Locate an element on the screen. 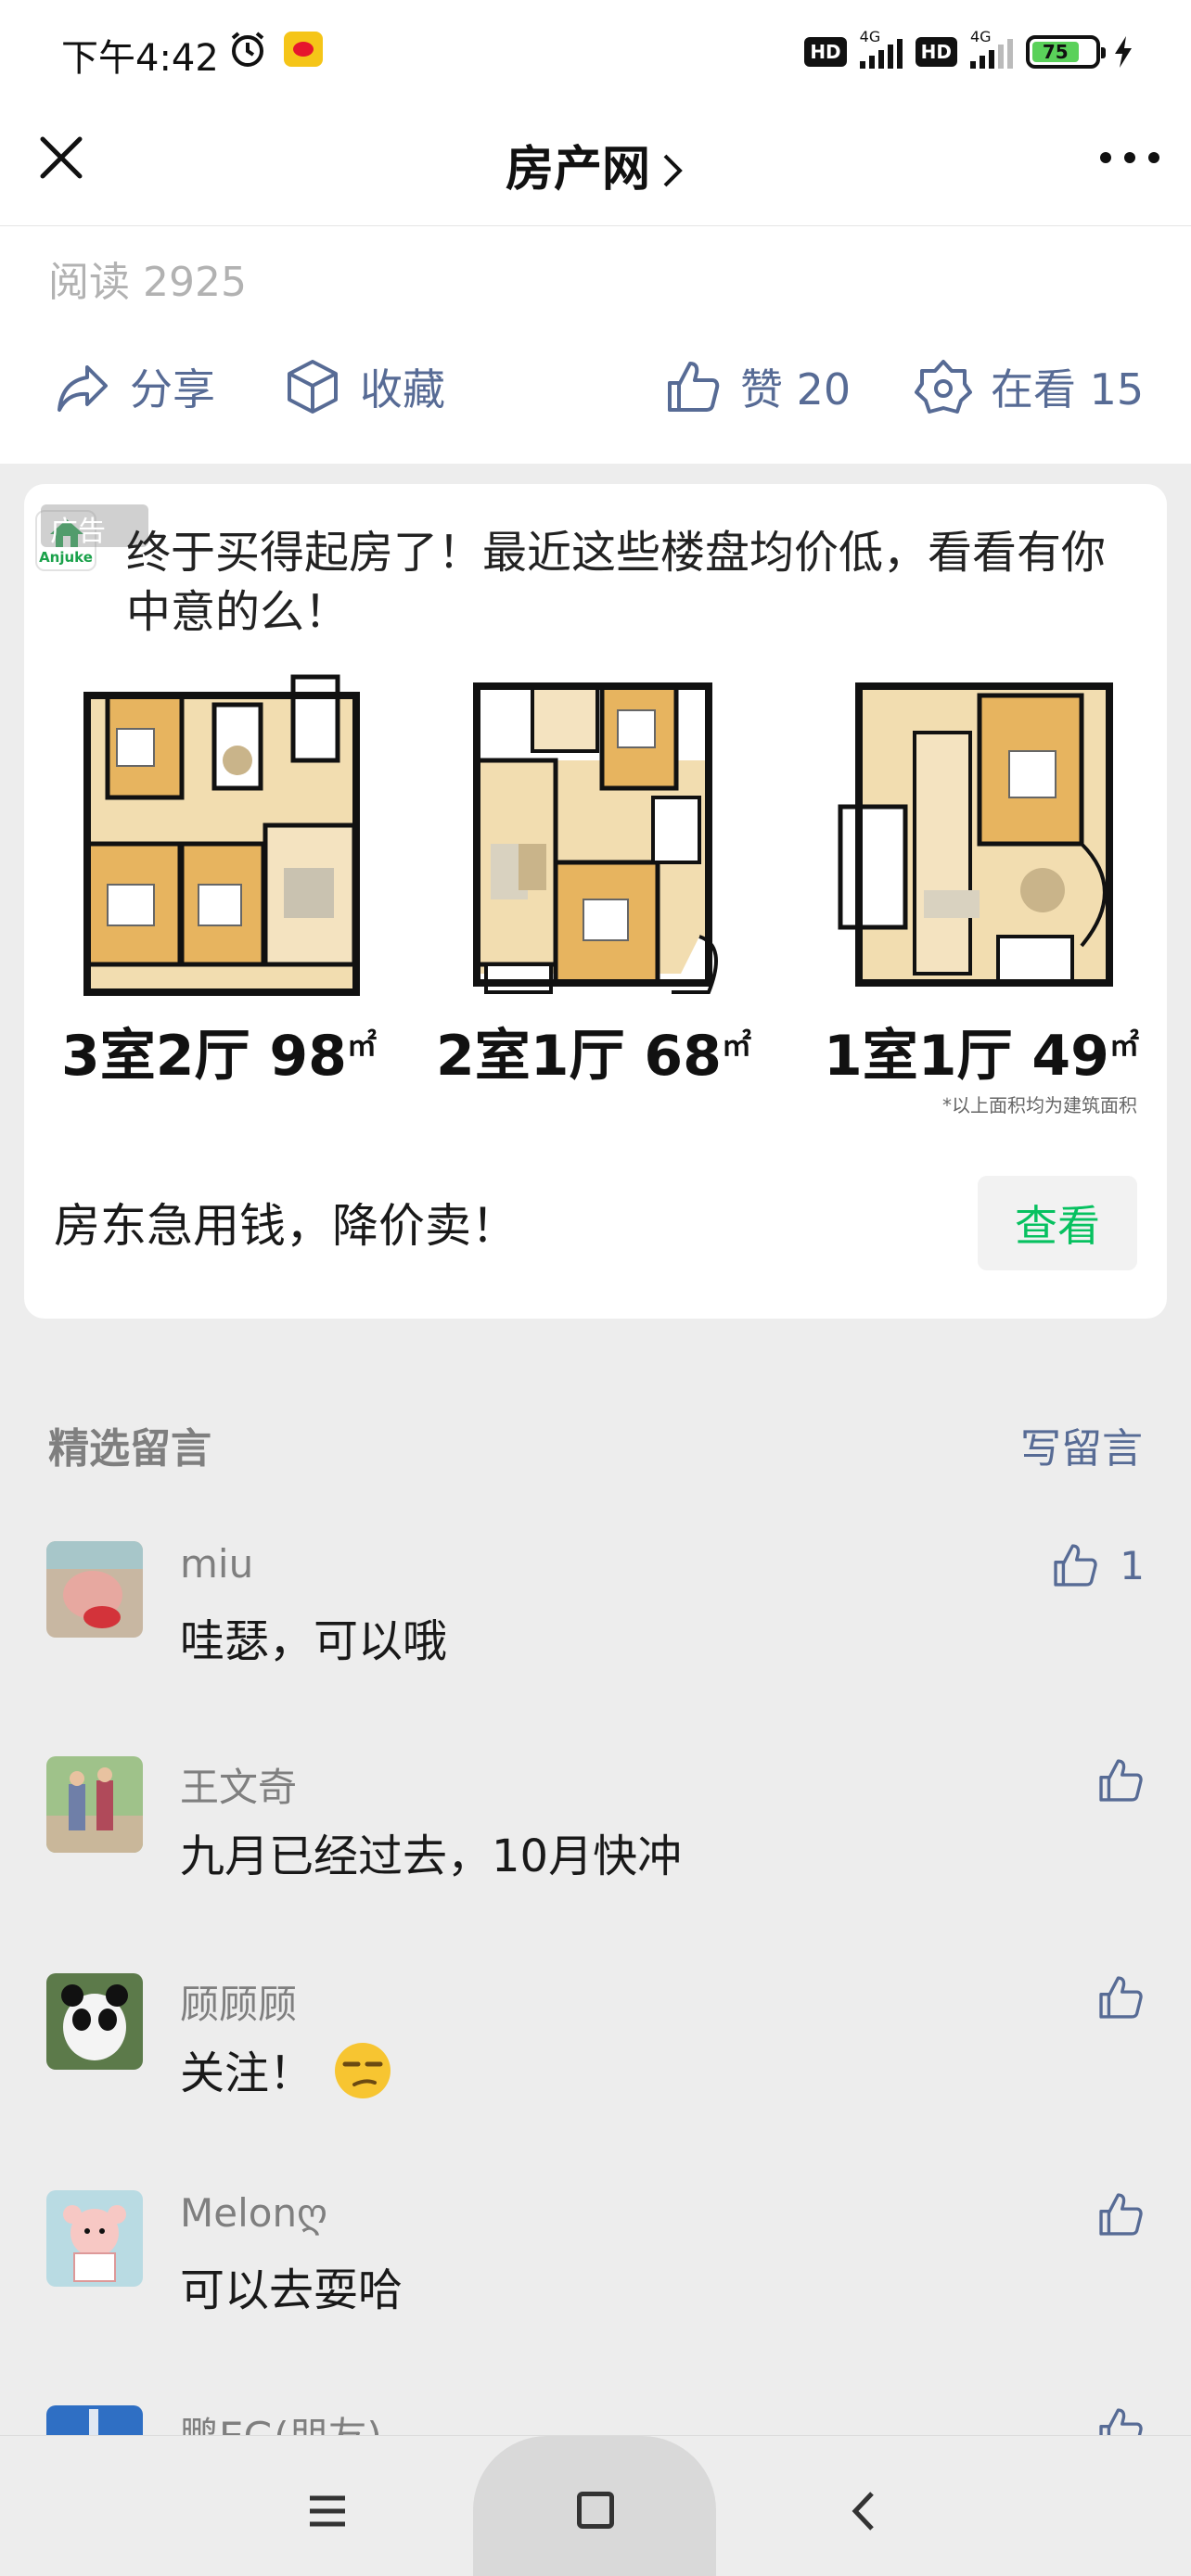  share-icon is located at coordinates (83, 388).